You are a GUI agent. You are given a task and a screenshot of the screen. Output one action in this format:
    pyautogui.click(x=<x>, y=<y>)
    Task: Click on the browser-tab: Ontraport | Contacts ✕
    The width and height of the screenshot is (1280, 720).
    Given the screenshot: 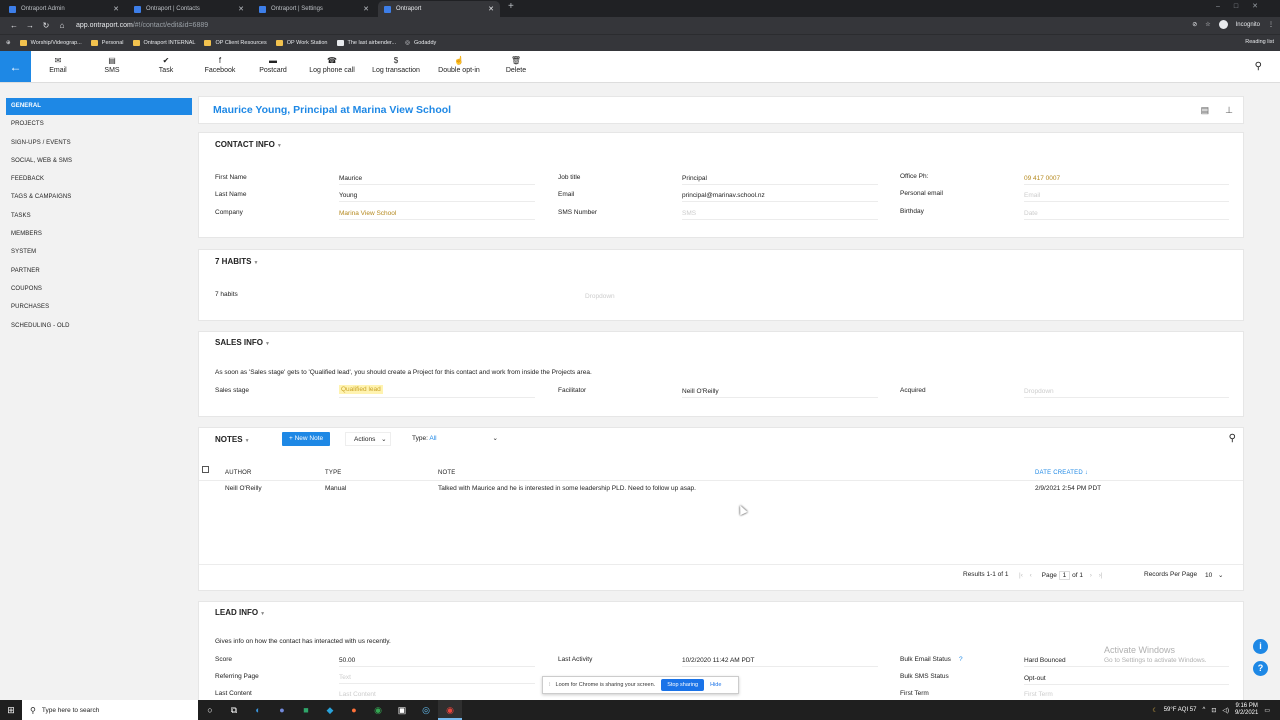 What is the action you would take?
    pyautogui.click(x=189, y=9)
    